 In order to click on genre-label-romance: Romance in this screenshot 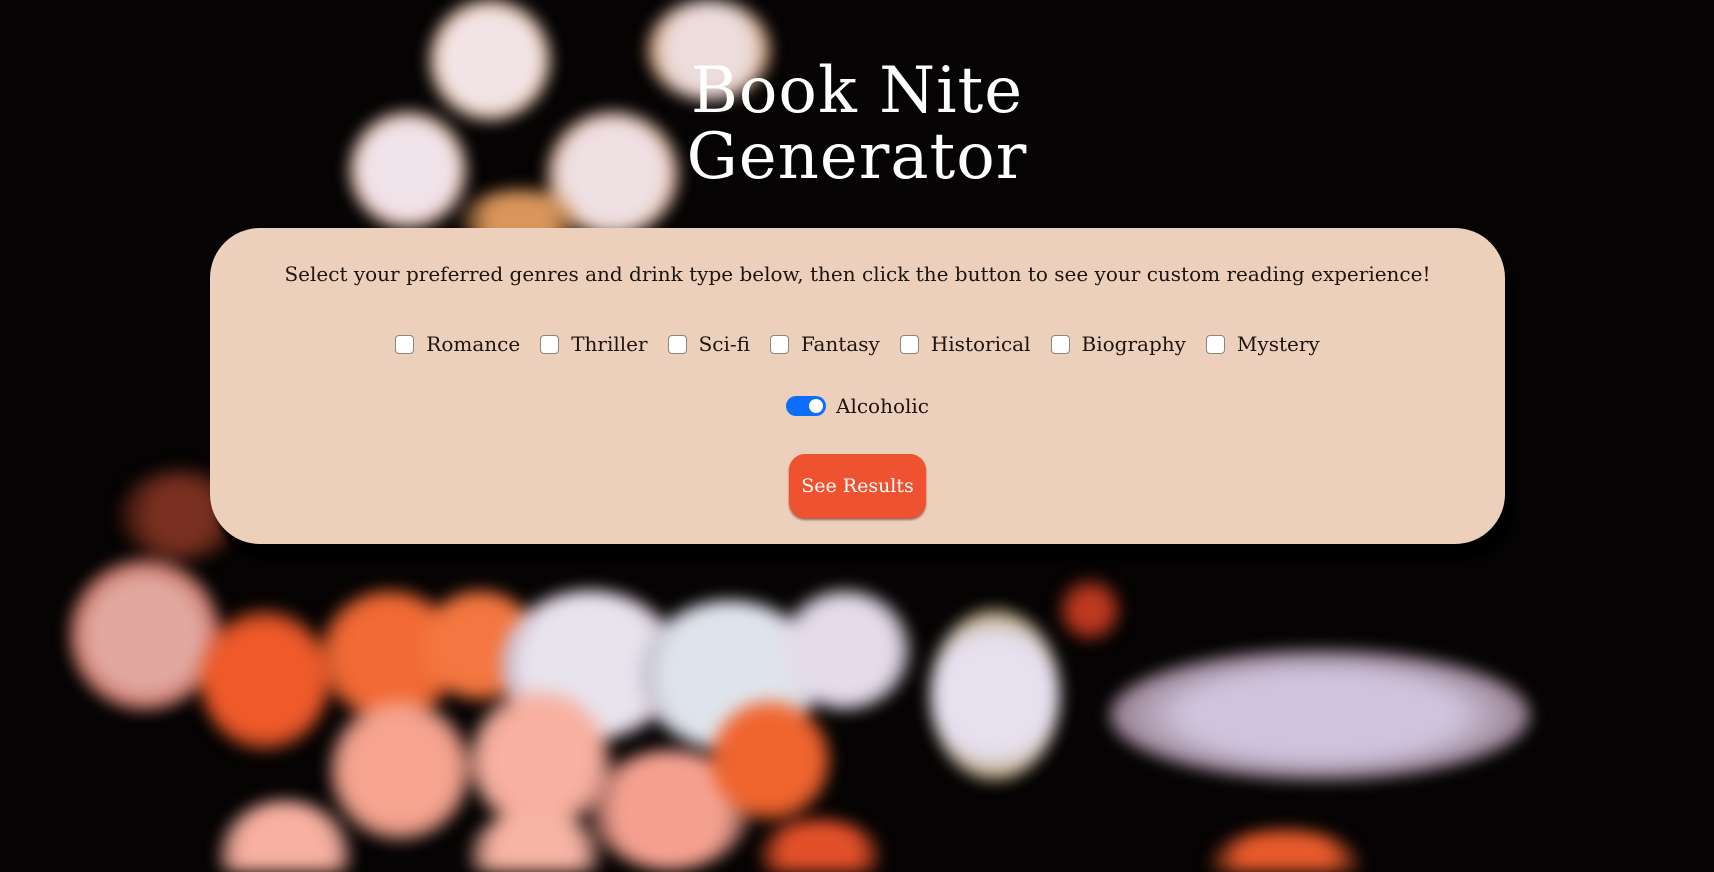, I will do `click(473, 344)`.